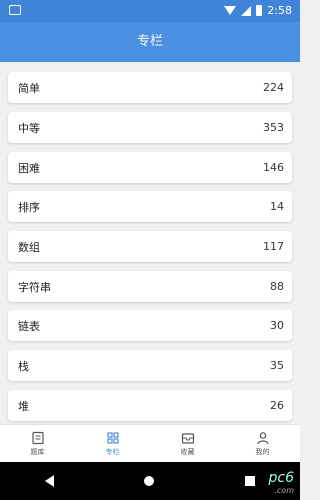 The image size is (320, 500). What do you see at coordinates (112, 438) in the screenshot?
I see `grid-icon` at bounding box center [112, 438].